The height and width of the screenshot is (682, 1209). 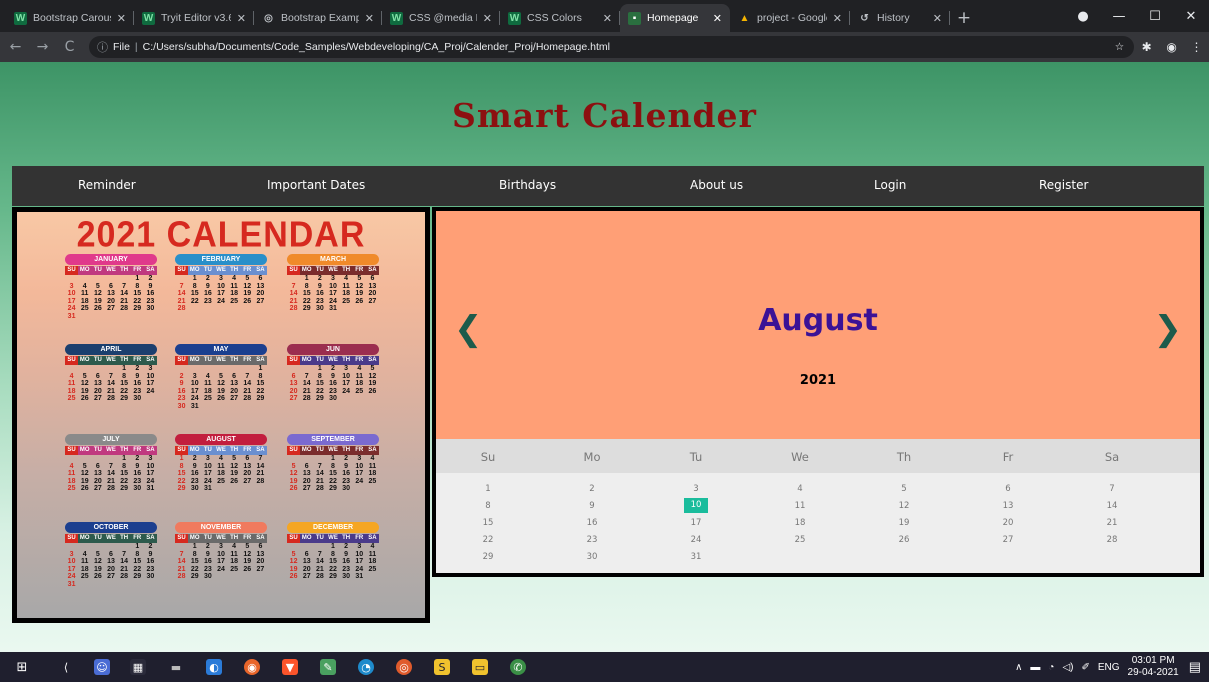 What do you see at coordinates (102, 47) in the screenshot?
I see `info-icon: ⓘ` at bounding box center [102, 47].